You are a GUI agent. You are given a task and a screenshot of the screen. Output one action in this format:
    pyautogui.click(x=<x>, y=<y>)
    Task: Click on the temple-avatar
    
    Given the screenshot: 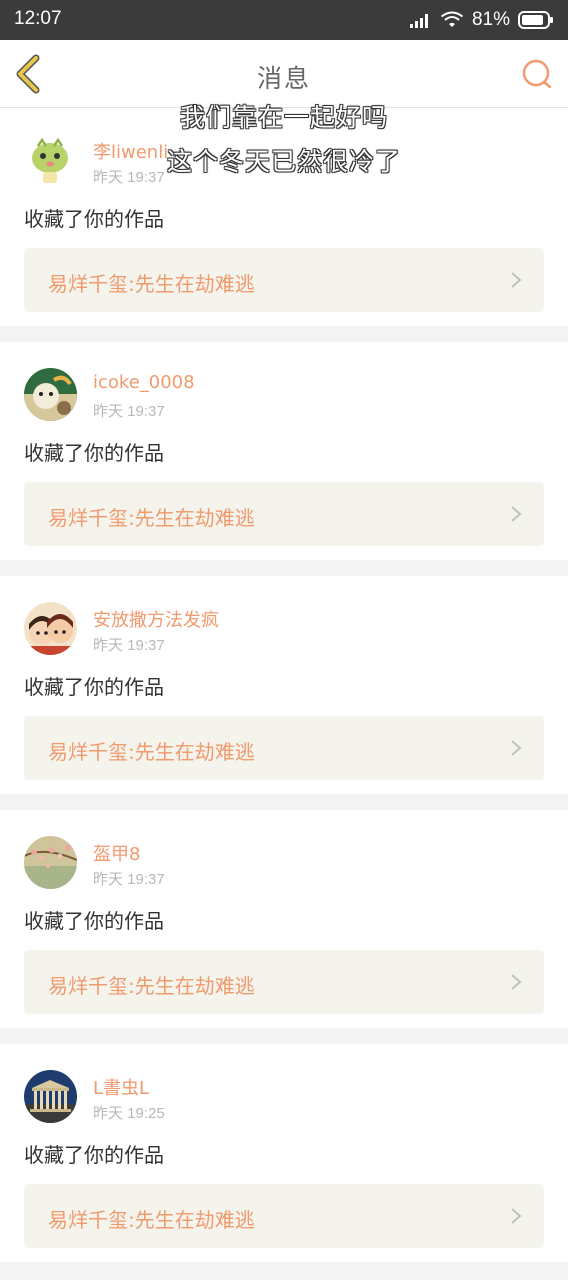 What is the action you would take?
    pyautogui.click(x=50, y=1096)
    